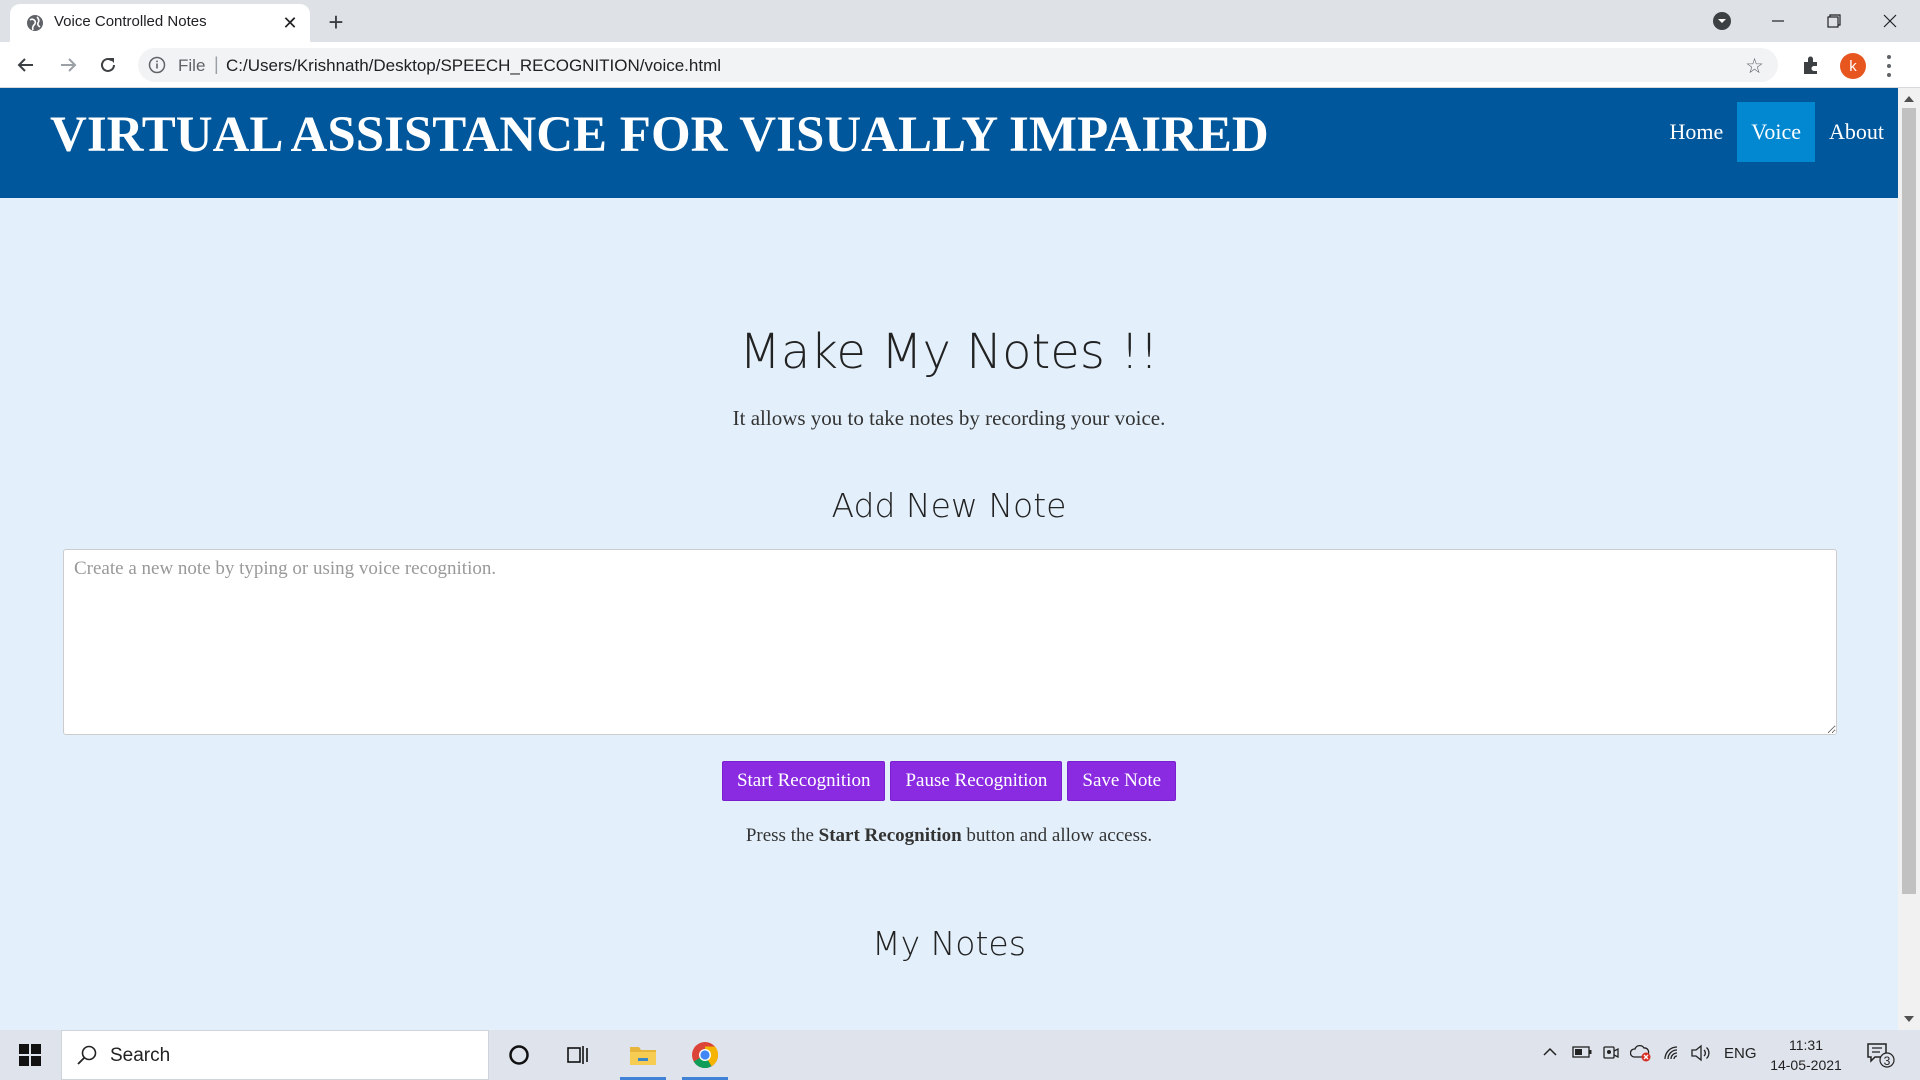 The height and width of the screenshot is (1080, 1920). Describe the element at coordinates (949, 352) in the screenshot. I see `page-title: Make My Notes !!` at that location.